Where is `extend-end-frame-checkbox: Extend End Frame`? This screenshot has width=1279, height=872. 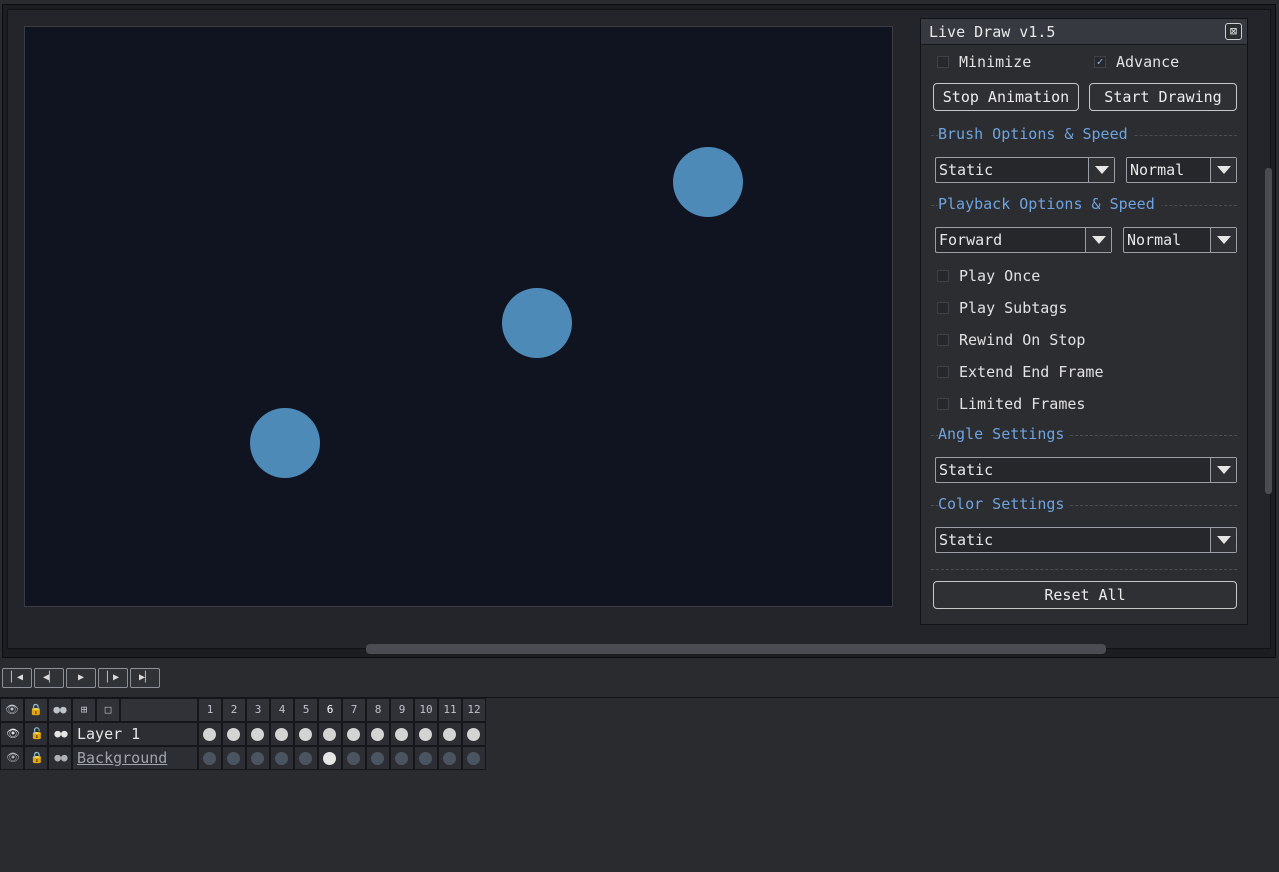 extend-end-frame-checkbox: Extend End Frame is located at coordinates (1020, 372).